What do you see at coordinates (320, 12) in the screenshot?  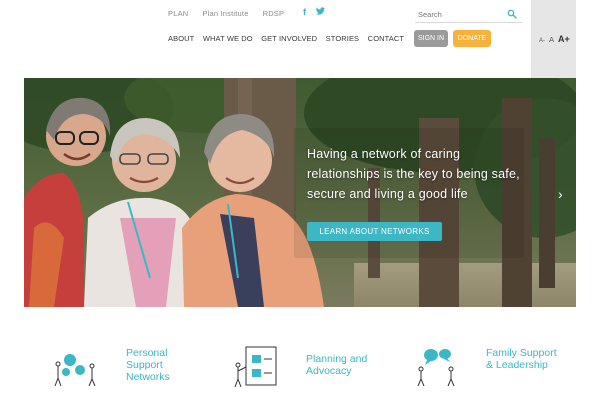 I see `twitter-icon` at bounding box center [320, 12].